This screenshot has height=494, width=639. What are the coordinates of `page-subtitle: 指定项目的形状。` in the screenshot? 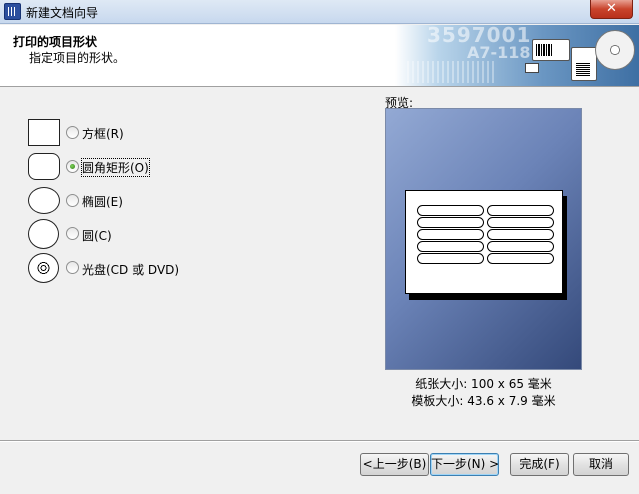 It's located at (77, 58).